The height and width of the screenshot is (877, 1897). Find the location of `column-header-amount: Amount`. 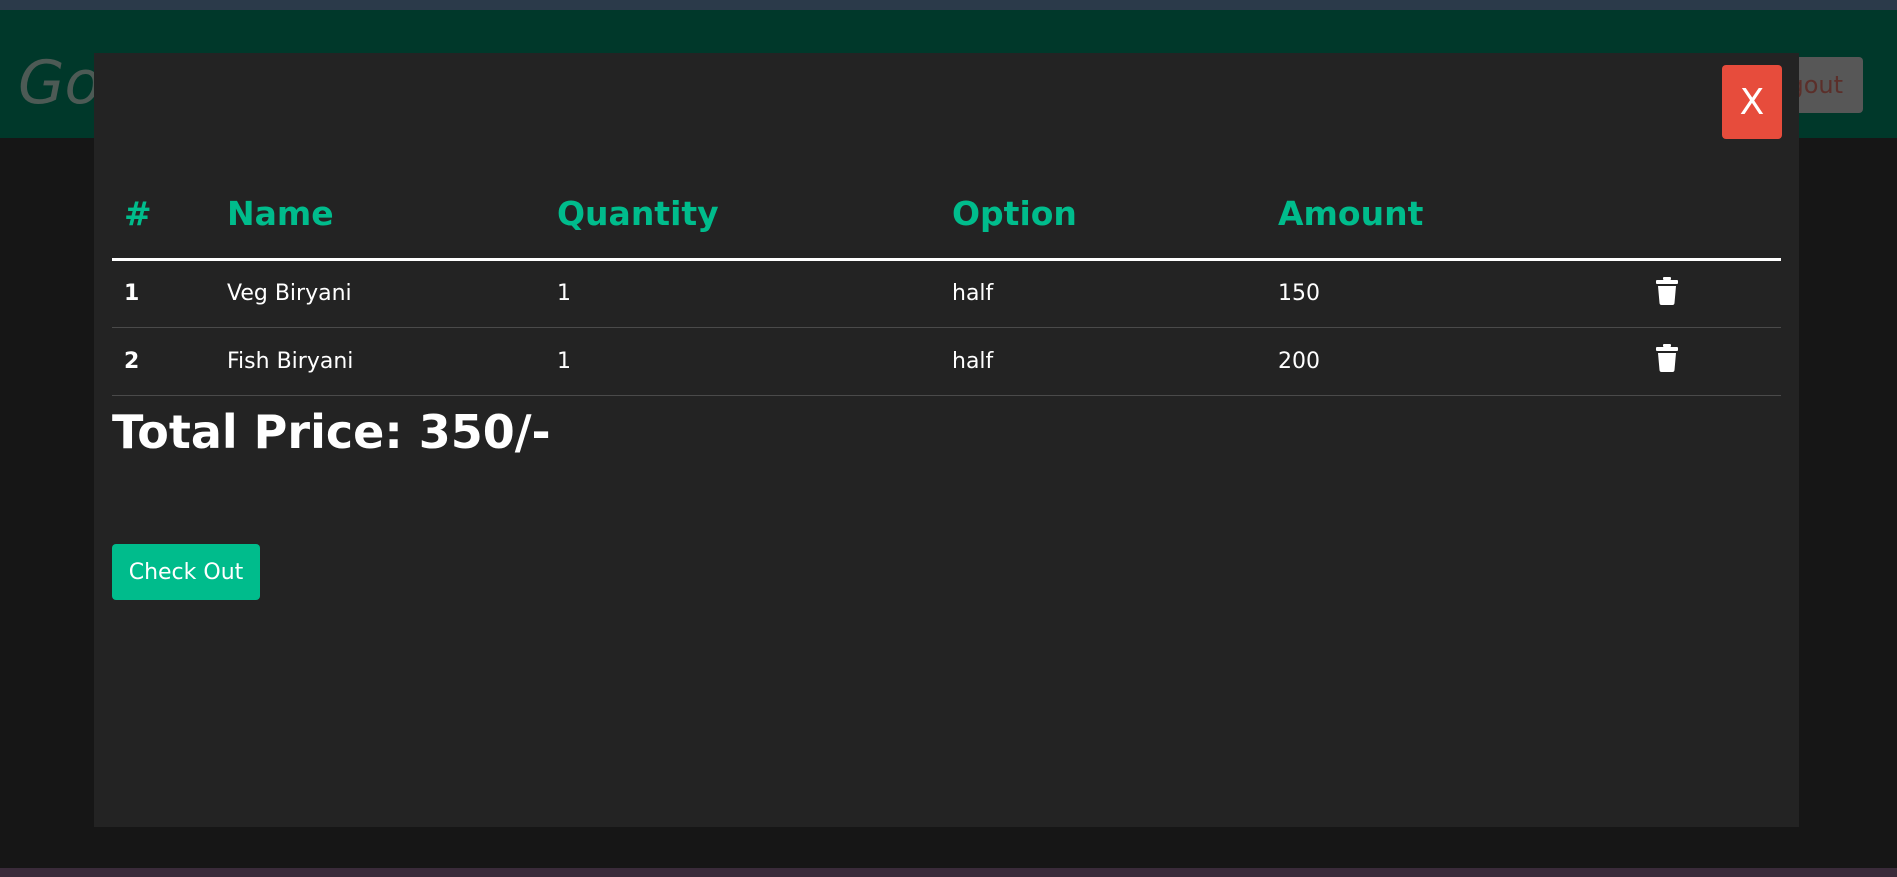

column-header-amount: Amount is located at coordinates (1455, 215).